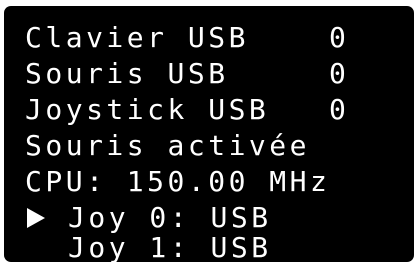  Describe the element at coordinates (147, 109) in the screenshot. I see `menu-item-label: Joystick USB` at that location.